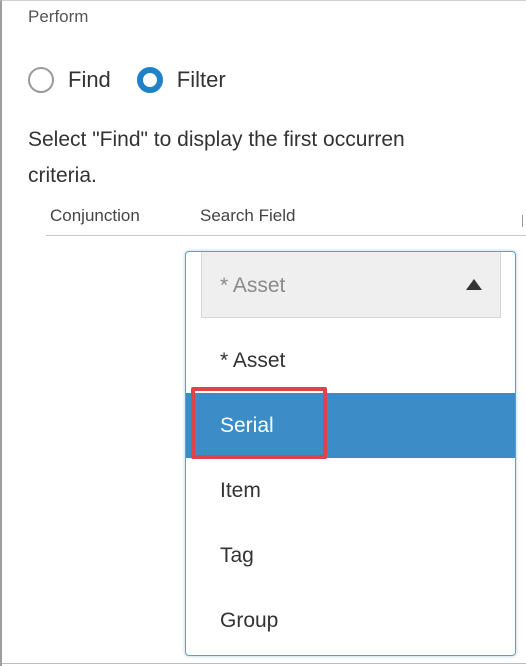 This screenshot has height=666, width=526. What do you see at coordinates (248, 215) in the screenshot?
I see `search-field-column-header: Search Field` at bounding box center [248, 215].